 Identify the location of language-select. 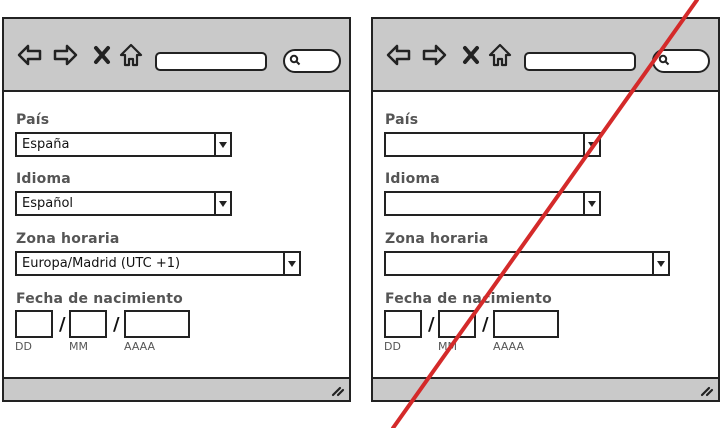
(492, 203).